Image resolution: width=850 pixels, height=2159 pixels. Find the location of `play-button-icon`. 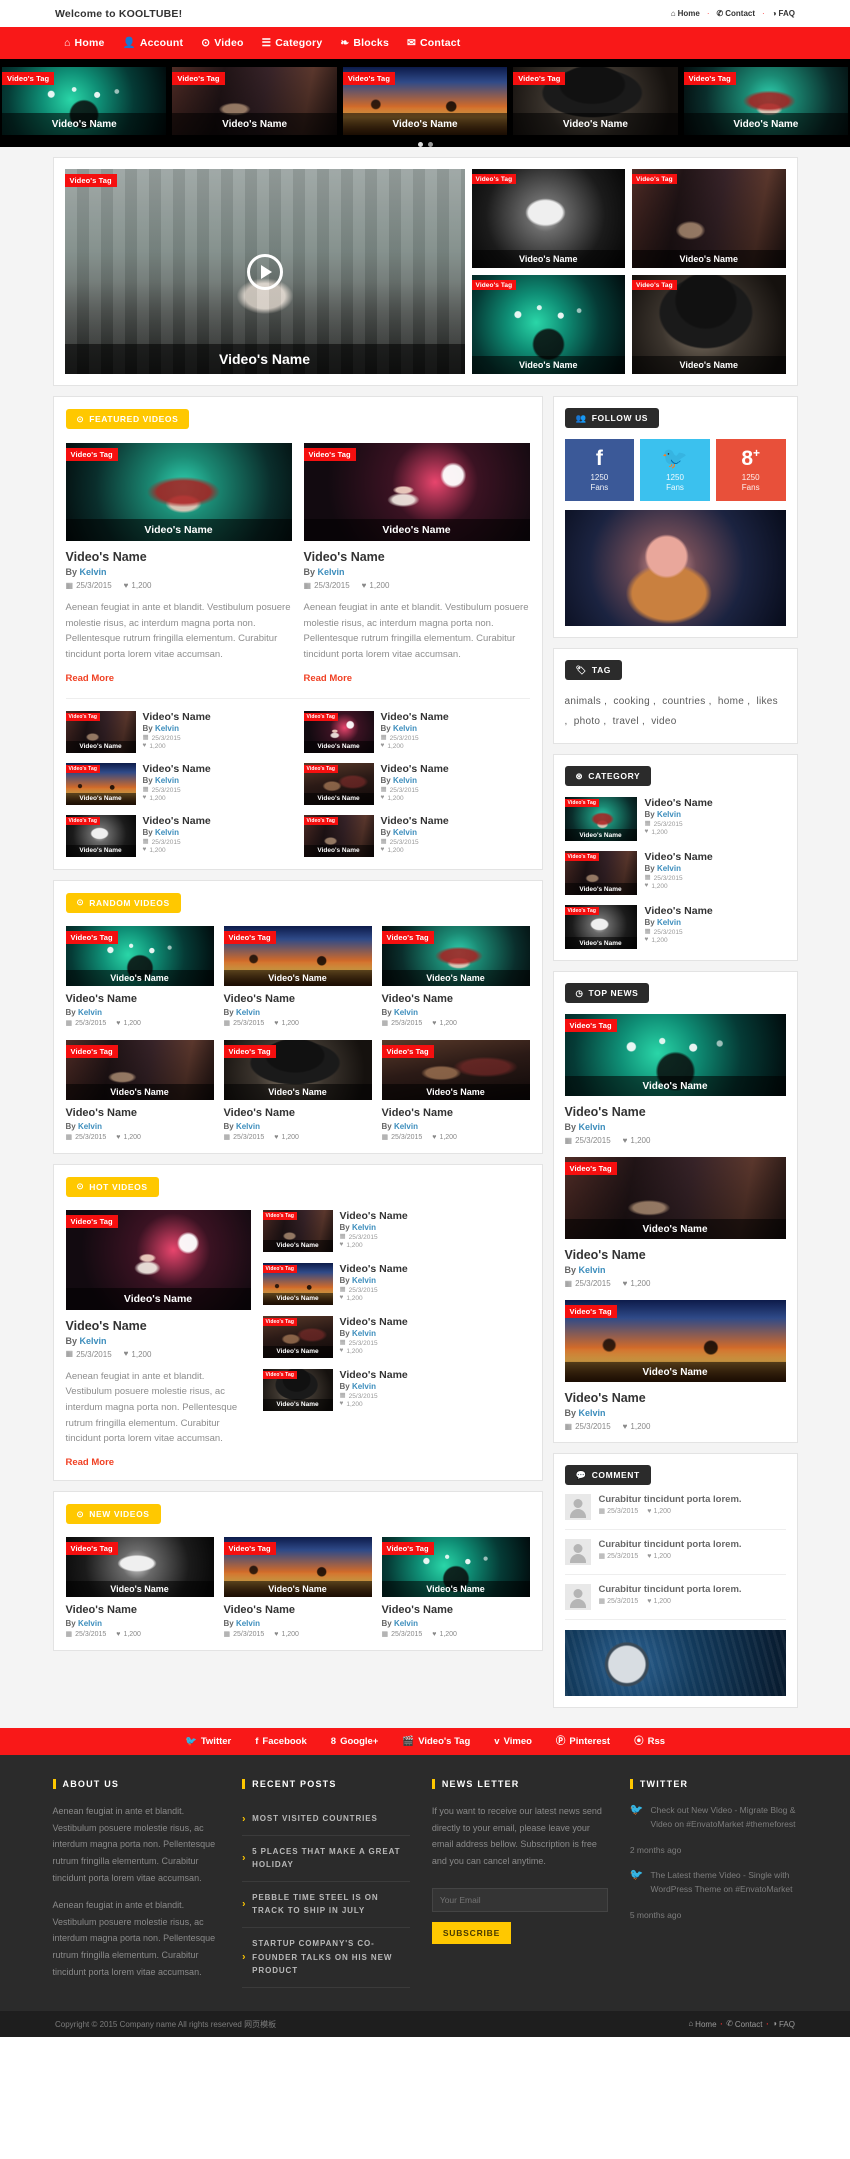

play-button-icon is located at coordinates (264, 271).